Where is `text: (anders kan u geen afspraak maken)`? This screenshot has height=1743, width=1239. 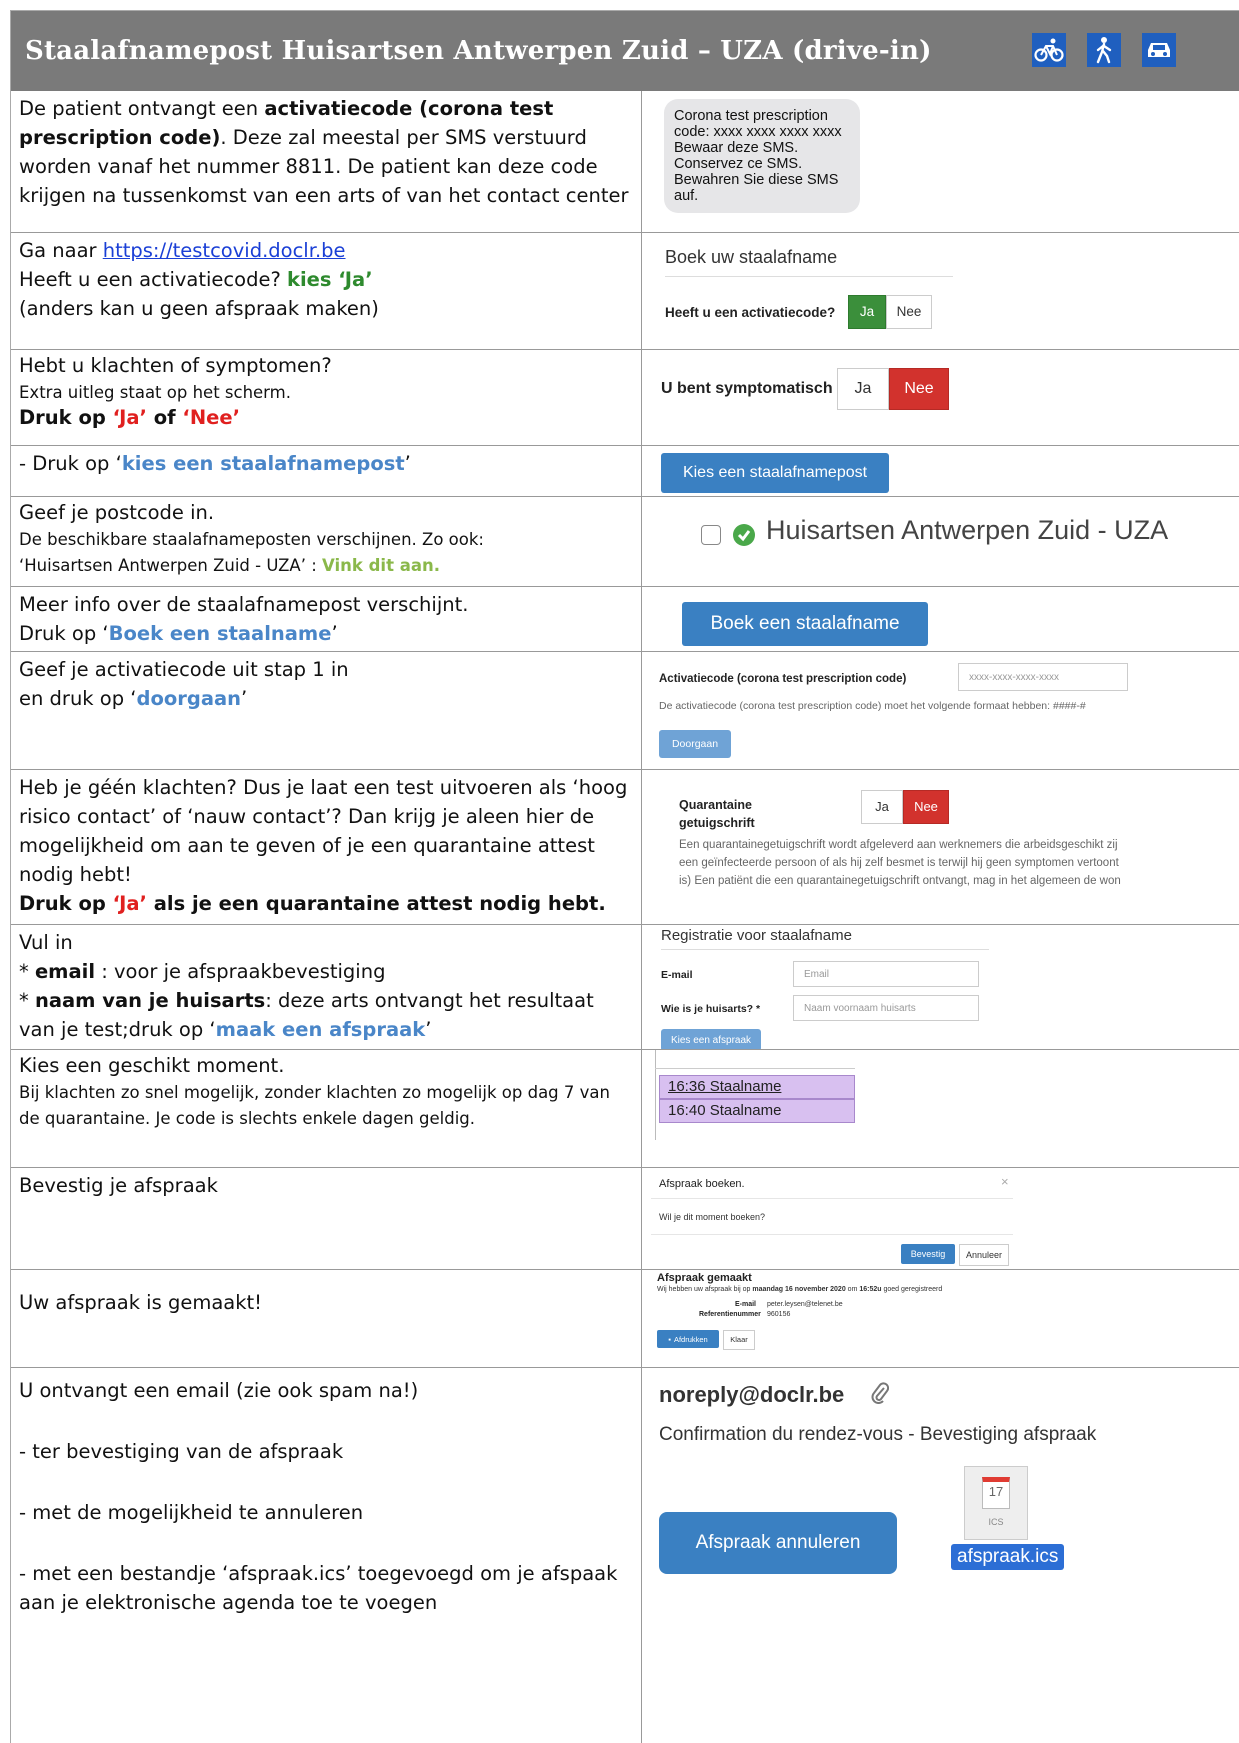 text: (anders kan u geen afspraak maken) is located at coordinates (199, 308).